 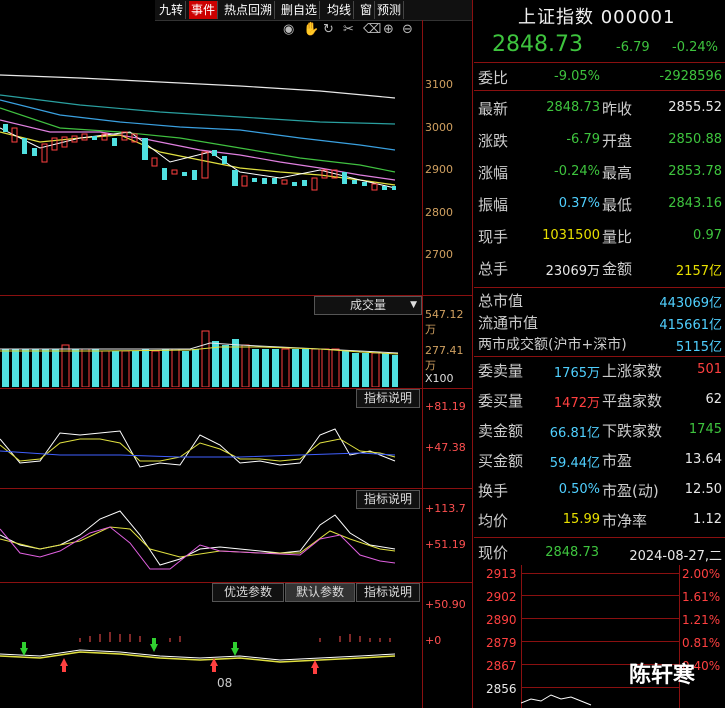 I want to click on indicator2-line-white, so click(x=198, y=538).